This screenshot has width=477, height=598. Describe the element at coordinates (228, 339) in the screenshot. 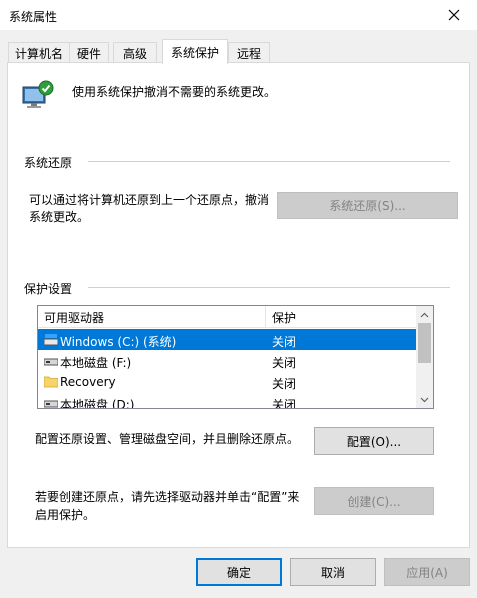

I see `drive-row-c: Windows (C:) (系统) 关闭` at that location.